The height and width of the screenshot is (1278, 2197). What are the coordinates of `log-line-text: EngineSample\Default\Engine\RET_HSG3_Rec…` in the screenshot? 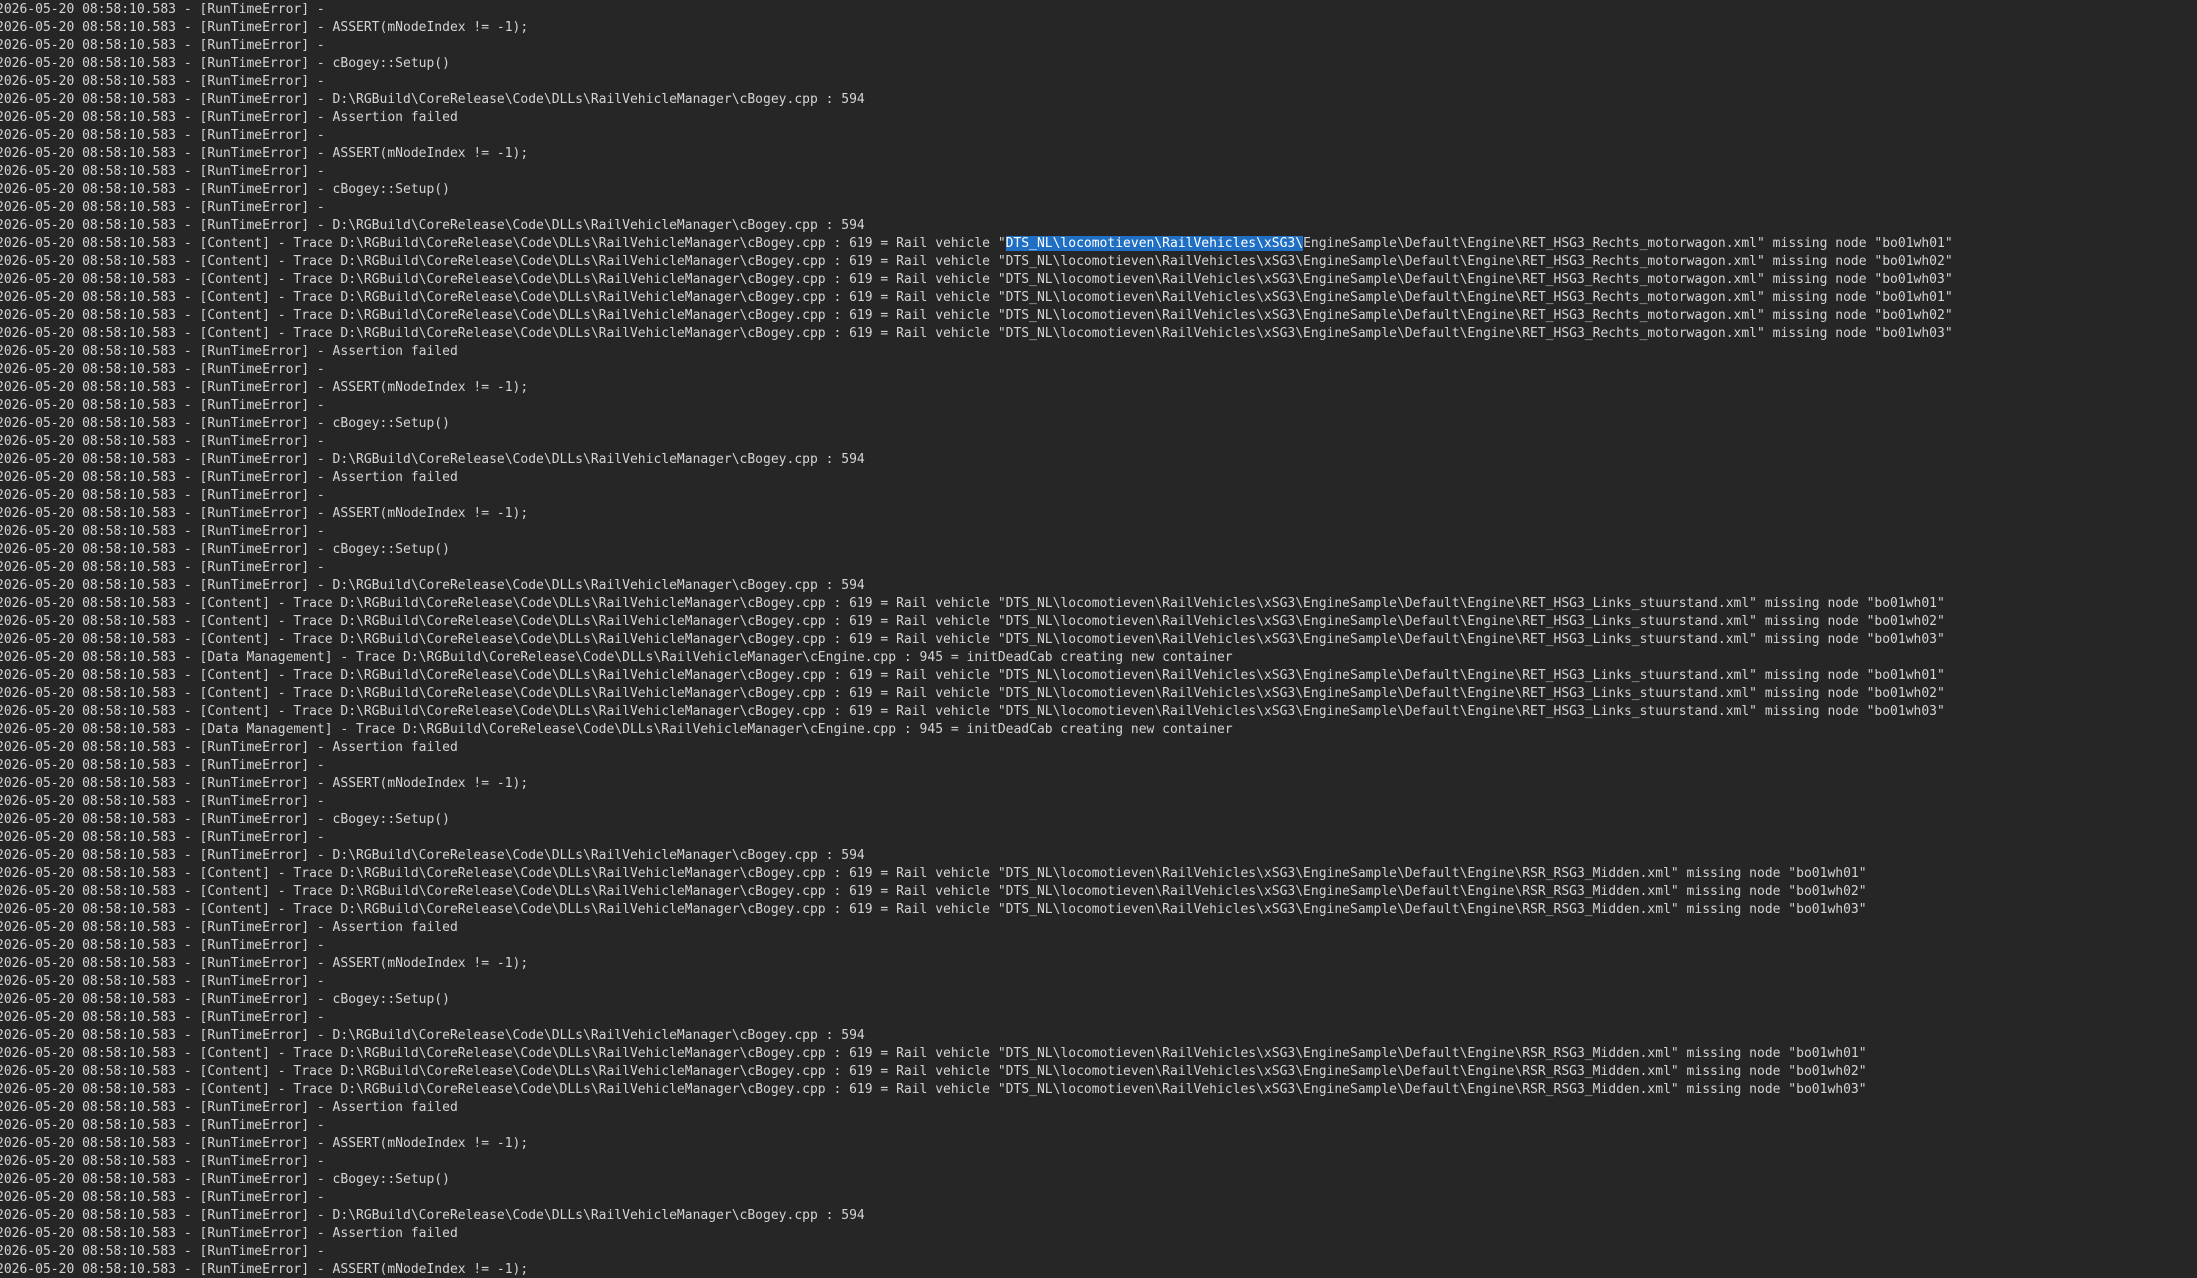 It's located at (1628, 243).